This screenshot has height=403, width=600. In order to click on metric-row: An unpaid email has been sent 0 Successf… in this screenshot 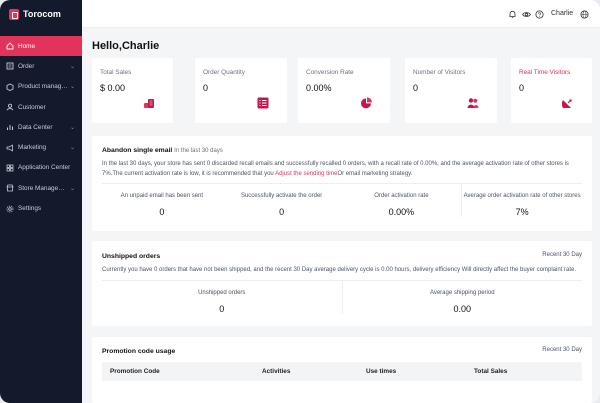, I will do `click(342, 200)`.